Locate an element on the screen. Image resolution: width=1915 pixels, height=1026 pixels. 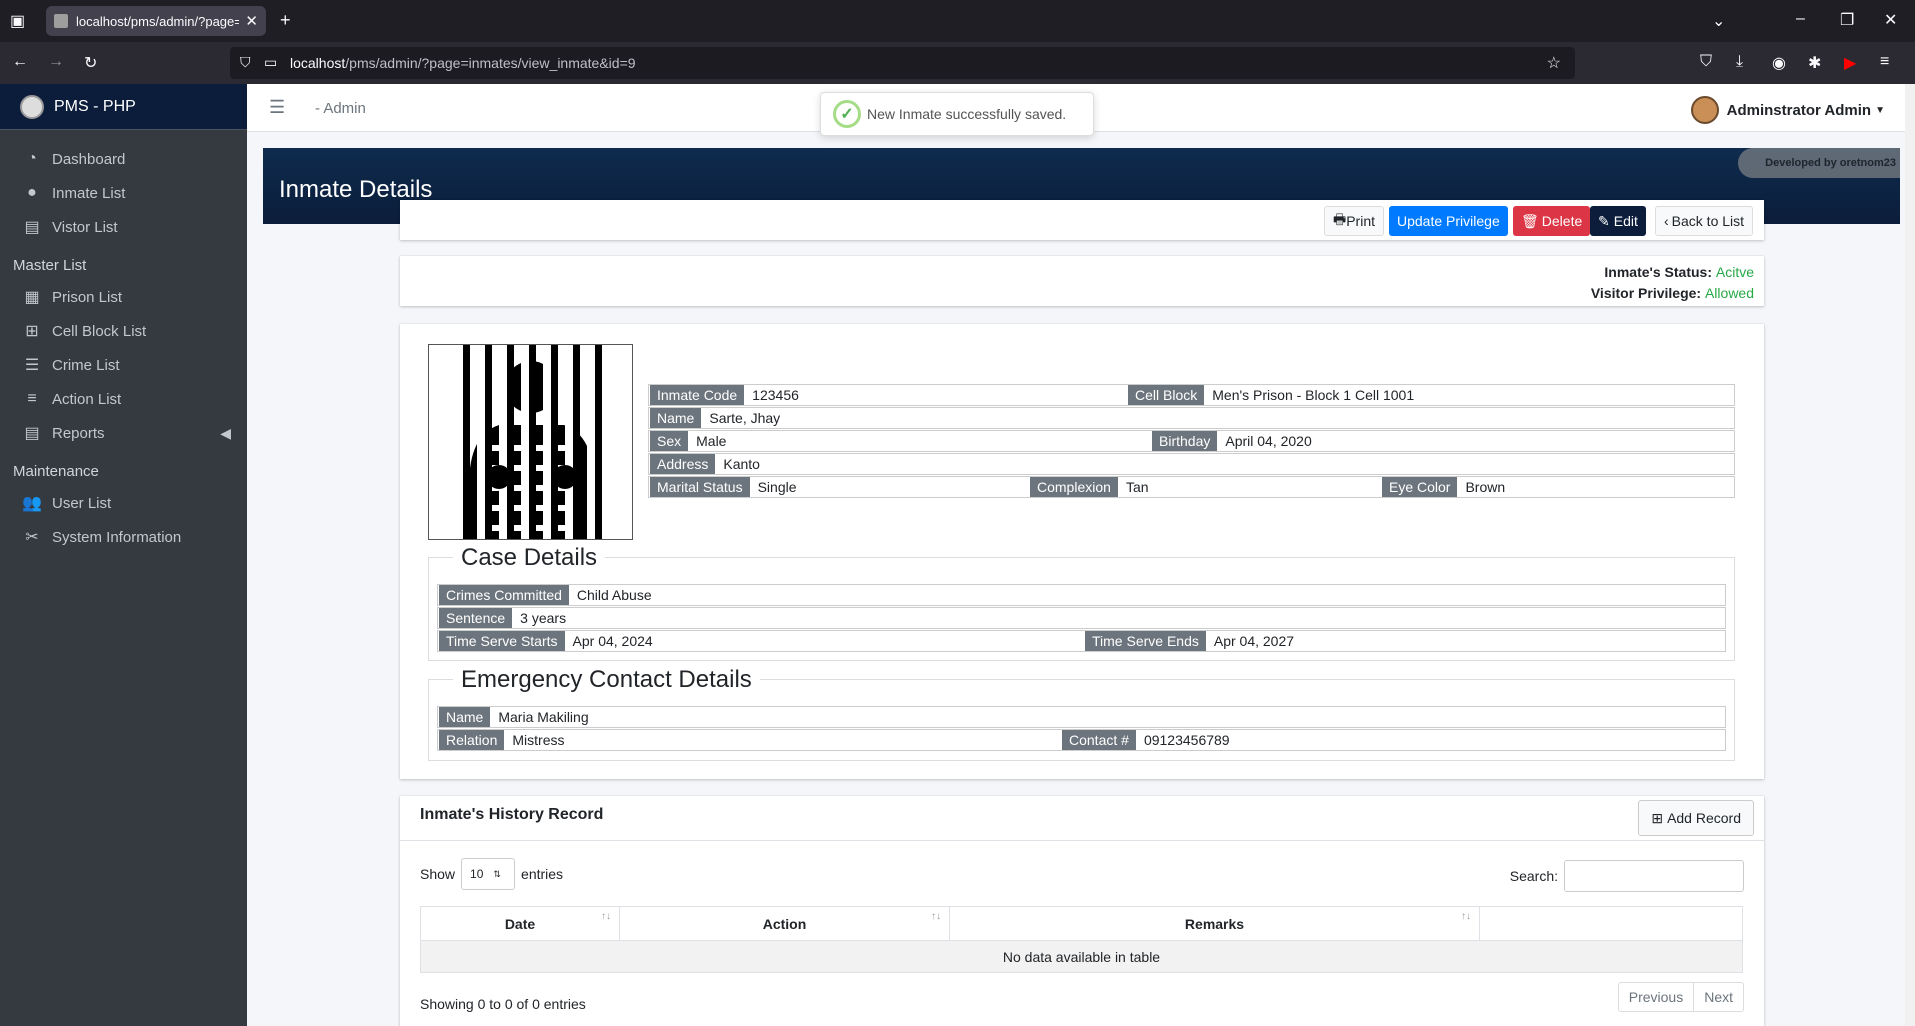
sidebar-item-label: System Information is located at coordinates (117, 537).